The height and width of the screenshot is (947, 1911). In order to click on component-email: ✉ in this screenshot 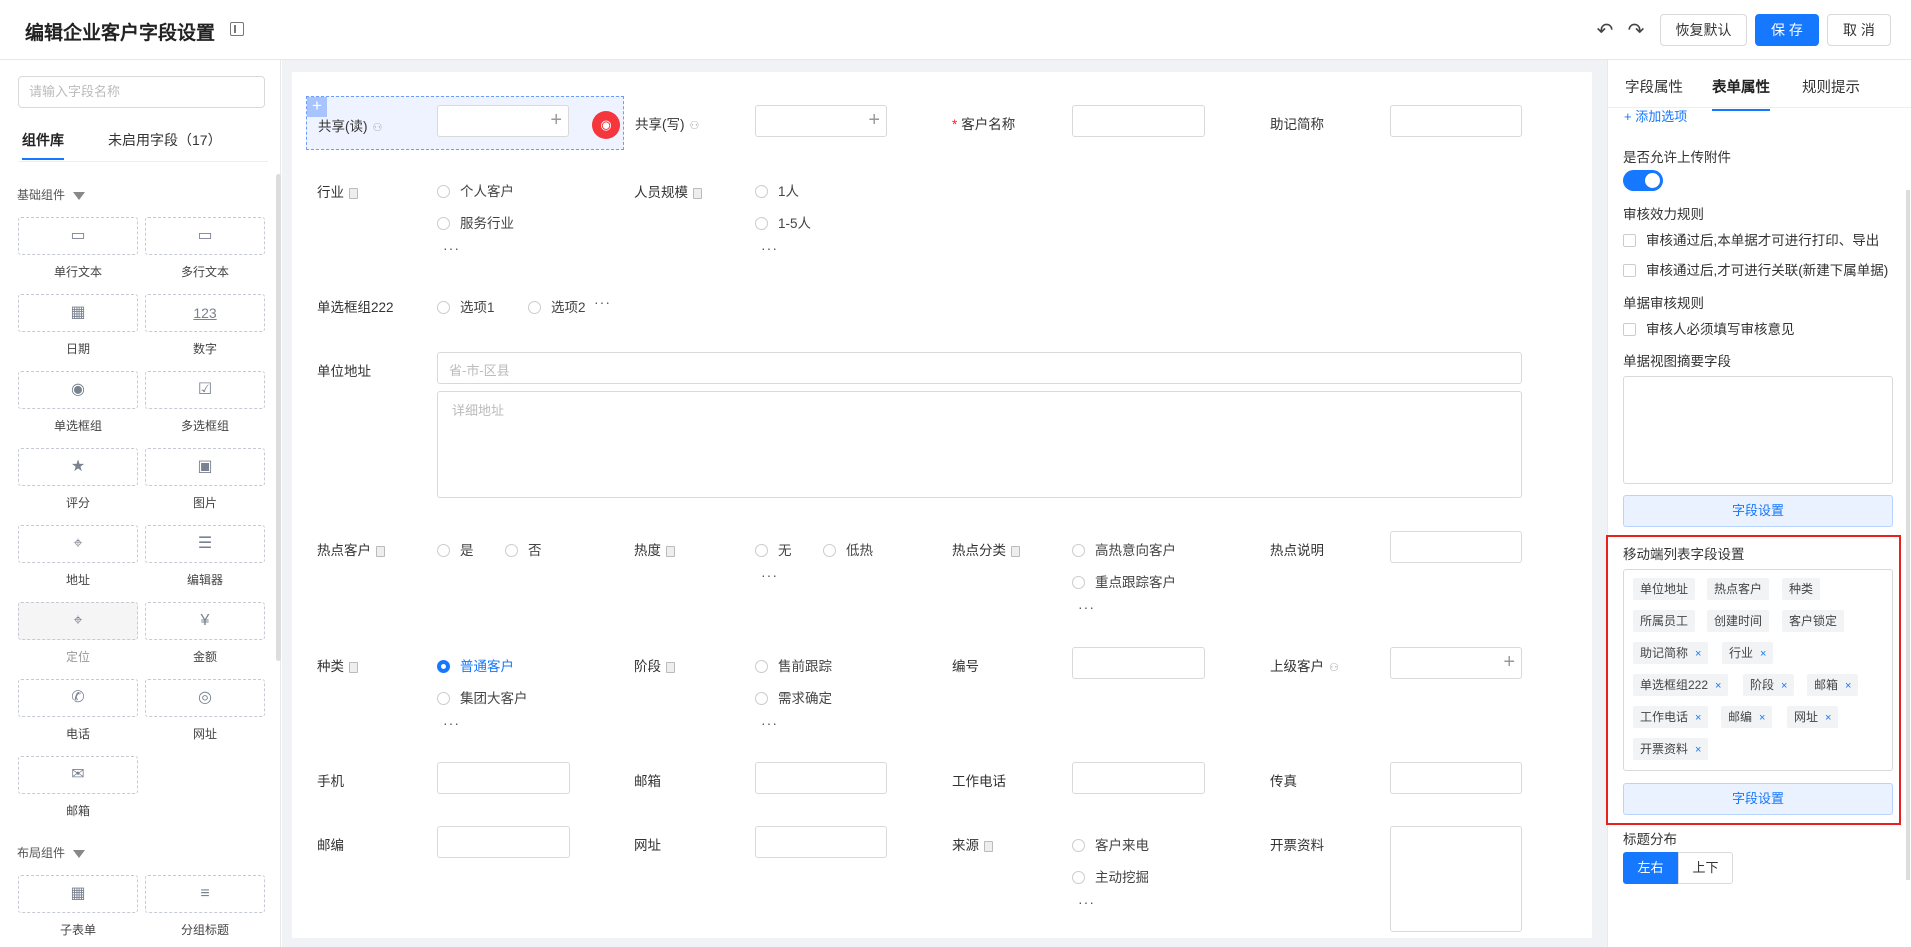, I will do `click(78, 775)`.